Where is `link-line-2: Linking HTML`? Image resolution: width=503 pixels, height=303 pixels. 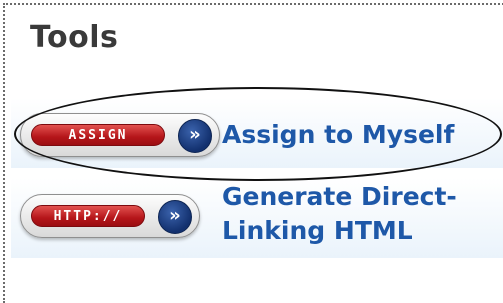
link-line-2: Linking HTML is located at coordinates (317, 230).